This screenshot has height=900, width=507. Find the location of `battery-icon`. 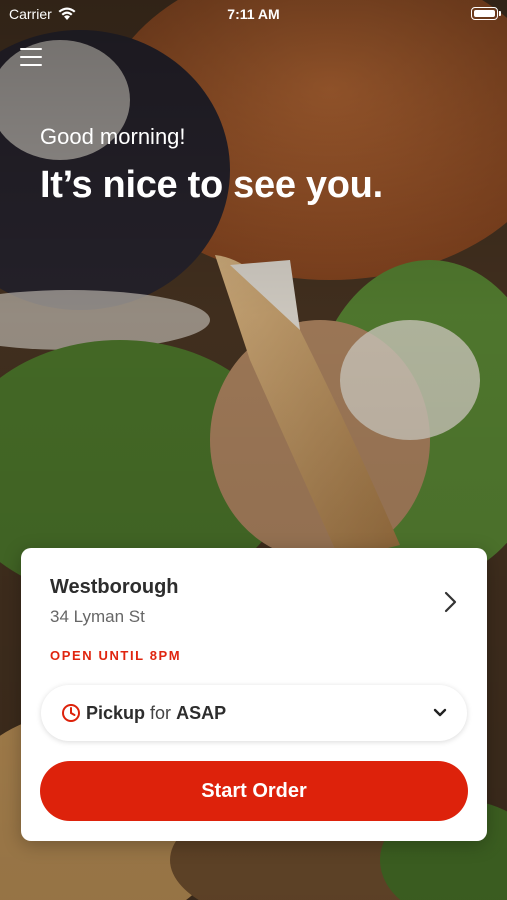

battery-icon is located at coordinates (486, 13).